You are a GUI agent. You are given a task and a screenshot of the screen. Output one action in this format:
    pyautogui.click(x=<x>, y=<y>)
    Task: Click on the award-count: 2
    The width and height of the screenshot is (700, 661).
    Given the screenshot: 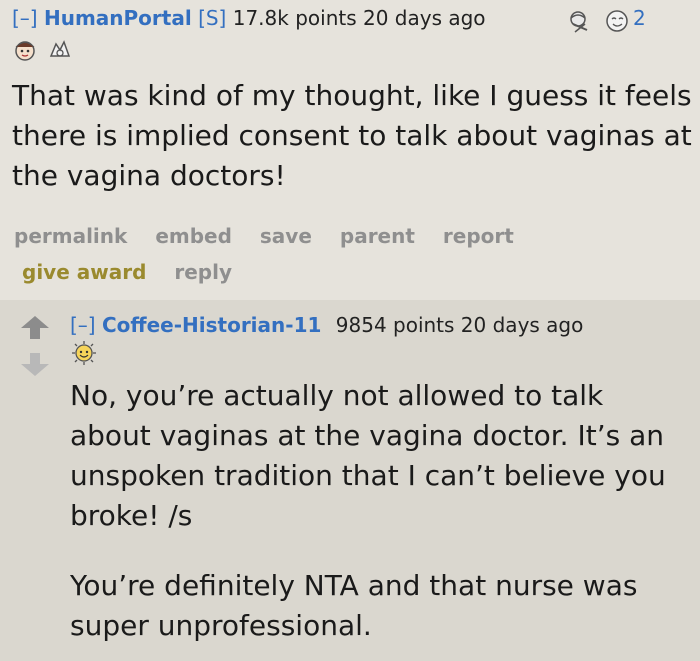 What is the action you would take?
    pyautogui.click(x=639, y=18)
    